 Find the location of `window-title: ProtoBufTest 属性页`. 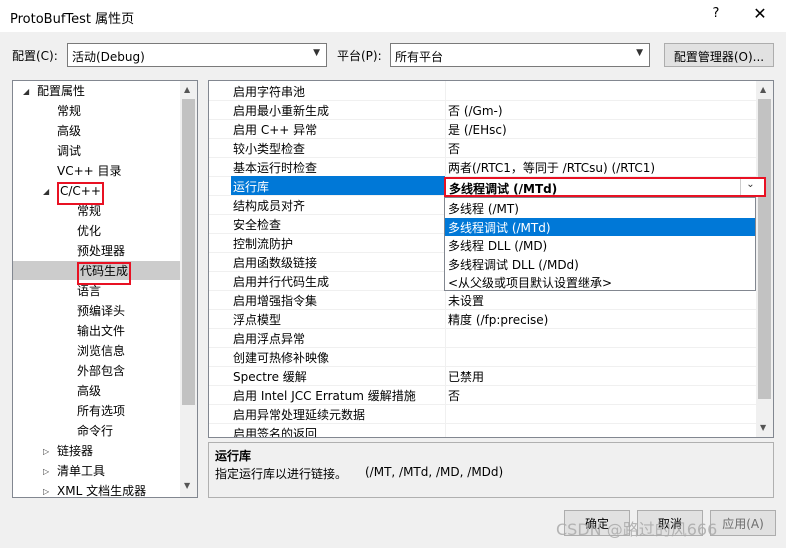

window-title: ProtoBufTest 属性页 is located at coordinates (72, 19).